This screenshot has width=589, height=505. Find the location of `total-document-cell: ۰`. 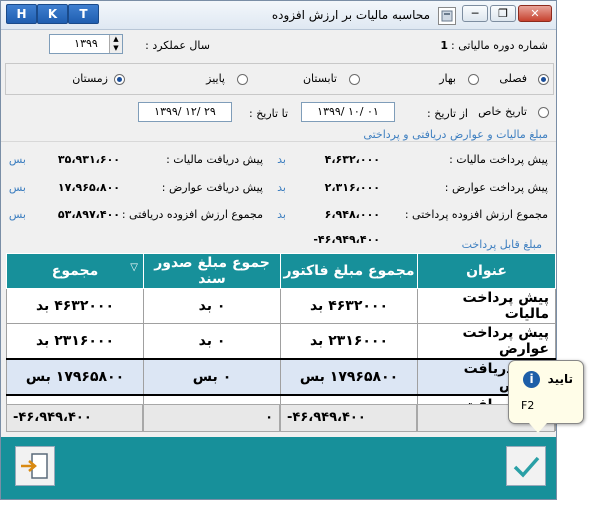

total-document-cell: ۰ is located at coordinates (211, 418).